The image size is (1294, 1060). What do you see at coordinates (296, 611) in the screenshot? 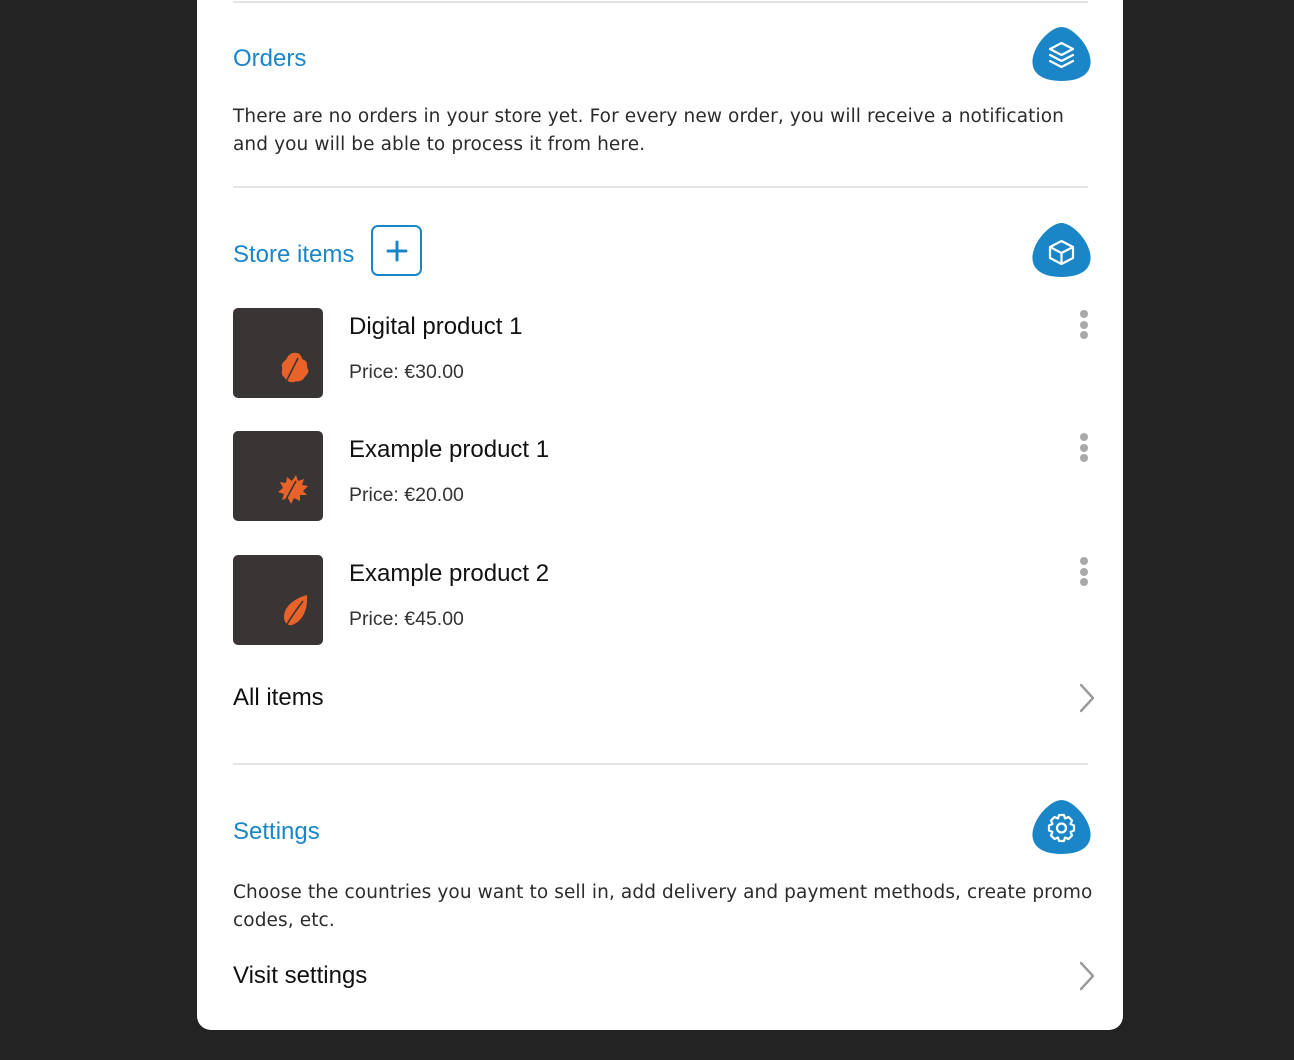
I see `leaf-icon` at bounding box center [296, 611].